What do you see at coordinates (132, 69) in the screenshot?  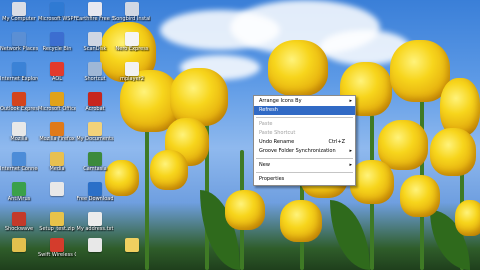 I see `media-player-icon` at bounding box center [132, 69].